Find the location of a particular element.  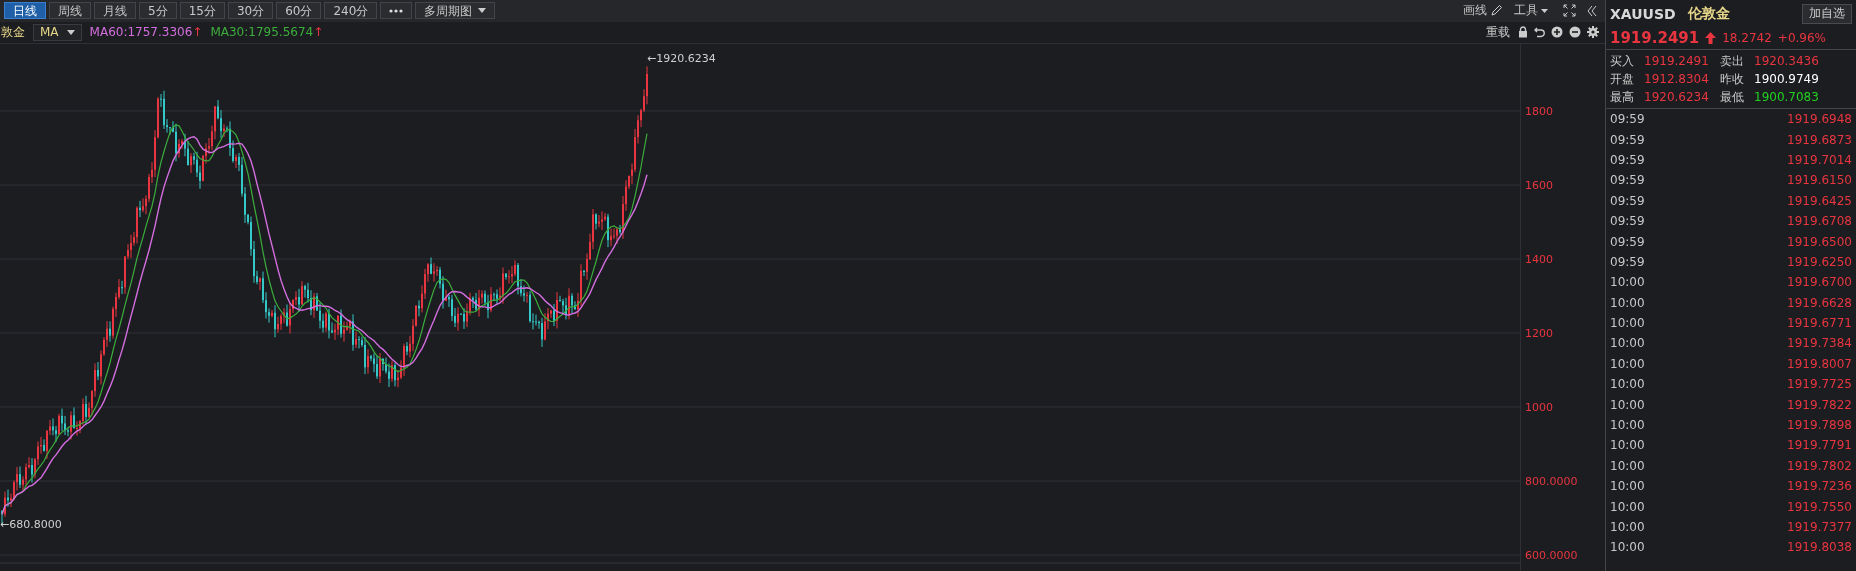

quote-value: 1900.9749 is located at coordinates (1787, 79).